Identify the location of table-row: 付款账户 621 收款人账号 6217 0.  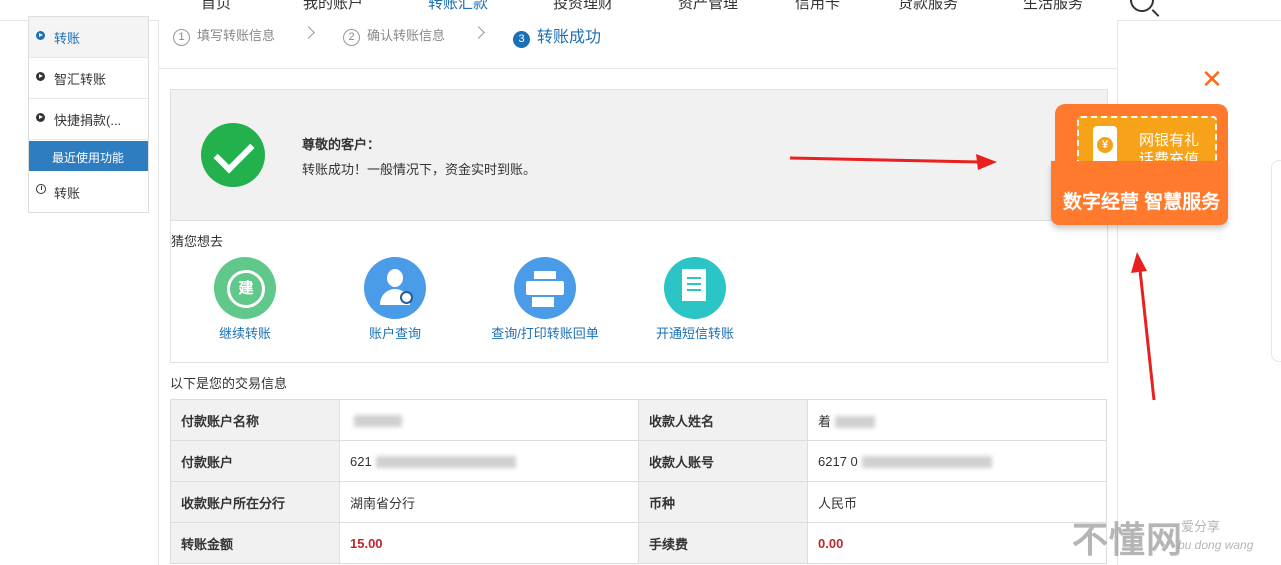
(638, 461).